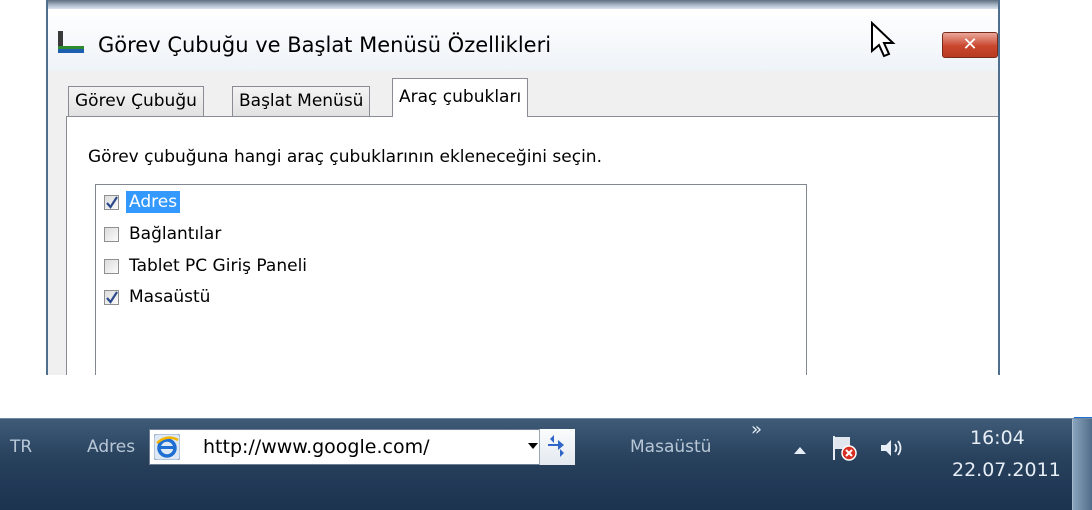 This screenshot has height=510, width=1092. Describe the element at coordinates (844, 448) in the screenshot. I see `action-center-flag-icon` at that location.